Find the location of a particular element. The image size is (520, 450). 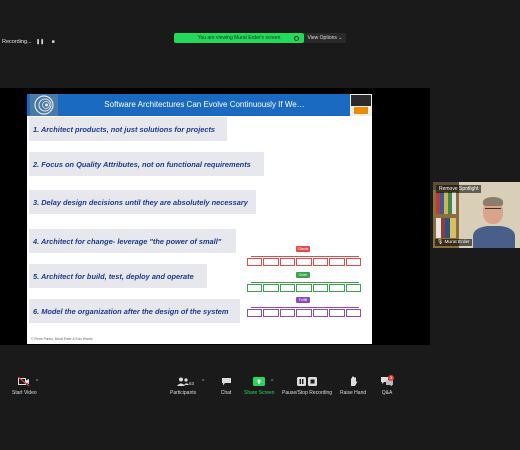

raise-hand-label: Raise Hand is located at coordinates (353, 393).